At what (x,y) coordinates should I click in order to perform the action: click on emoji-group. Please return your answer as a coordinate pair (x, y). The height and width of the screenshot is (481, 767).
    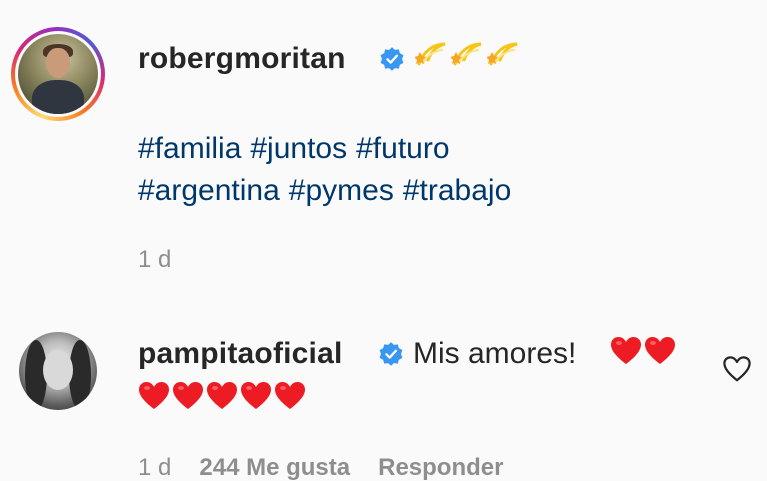
    Looking at the image, I should click on (468, 53).